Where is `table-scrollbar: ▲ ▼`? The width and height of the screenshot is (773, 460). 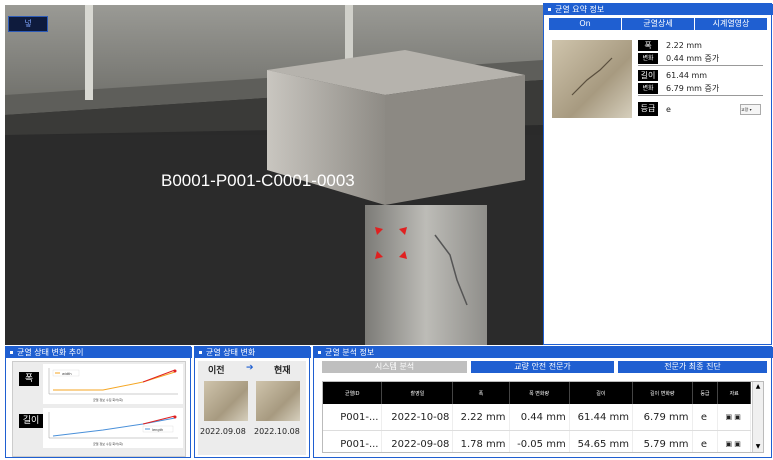 table-scrollbar: ▲ ▼ is located at coordinates (757, 417).